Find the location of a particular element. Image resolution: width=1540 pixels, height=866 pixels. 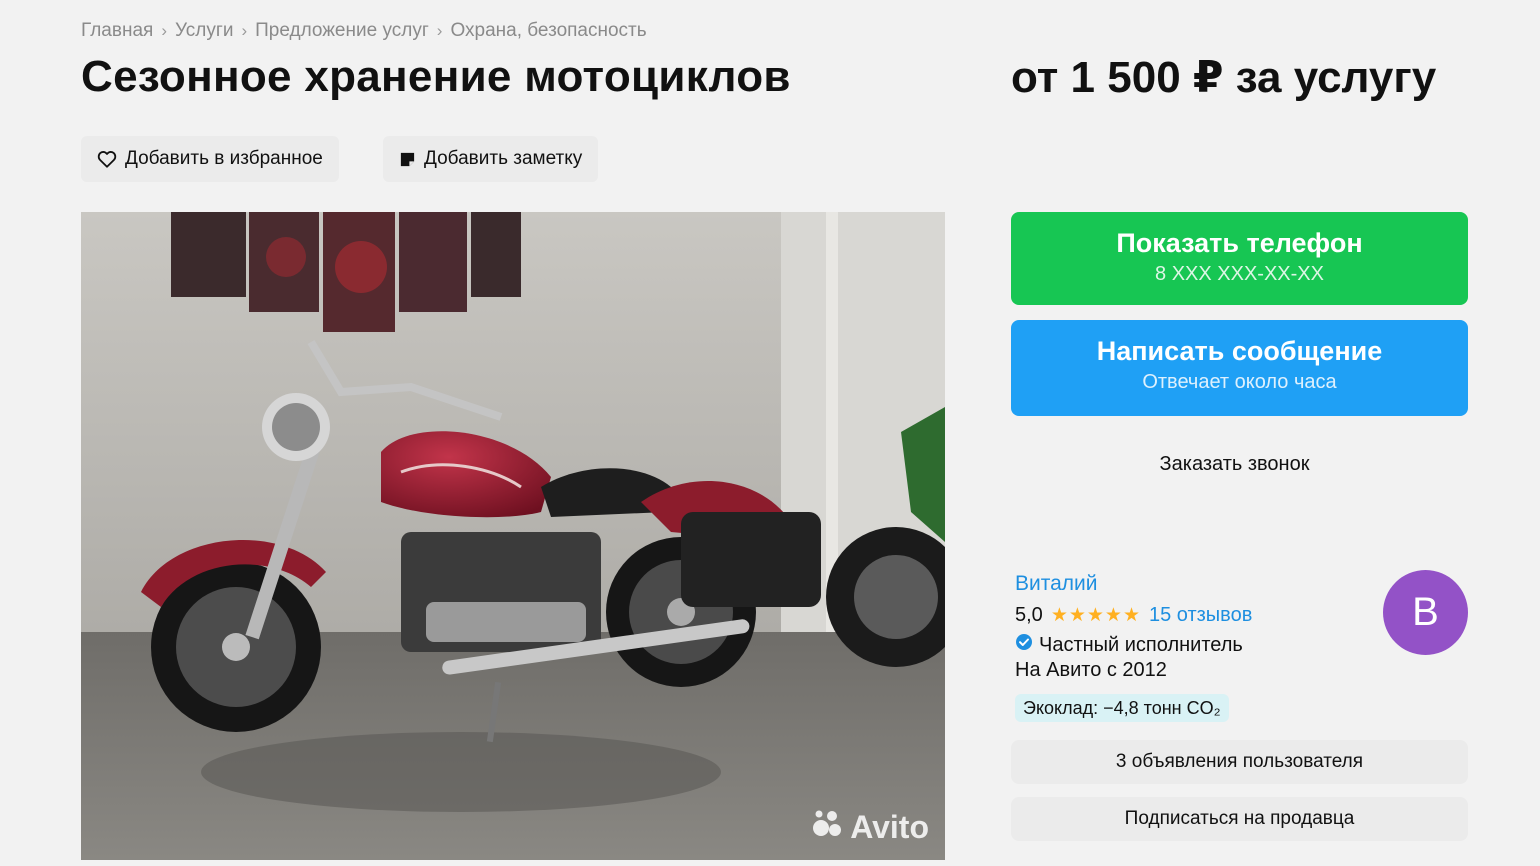

breadcrumb-home: Главная is located at coordinates (117, 31).